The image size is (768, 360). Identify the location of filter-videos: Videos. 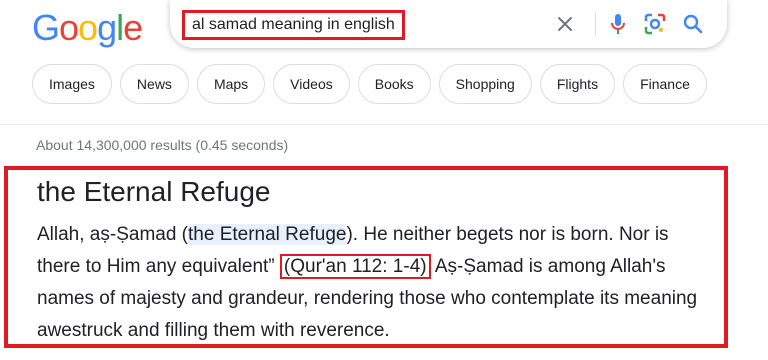
(311, 84).